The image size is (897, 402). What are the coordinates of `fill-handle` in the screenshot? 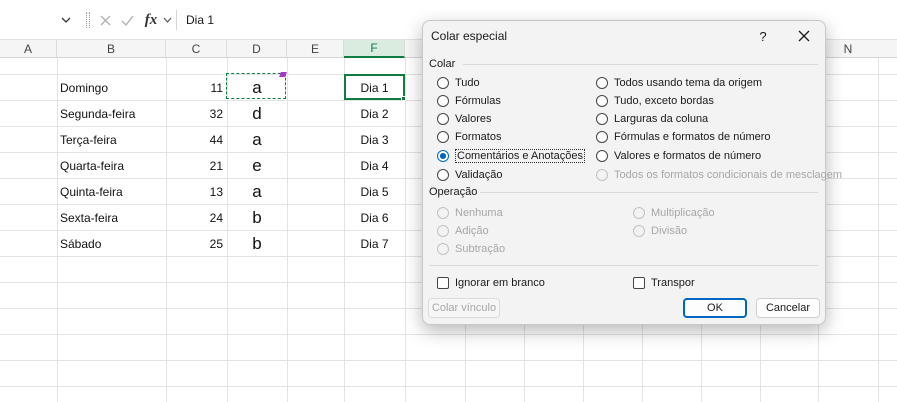 It's located at (403, 98).